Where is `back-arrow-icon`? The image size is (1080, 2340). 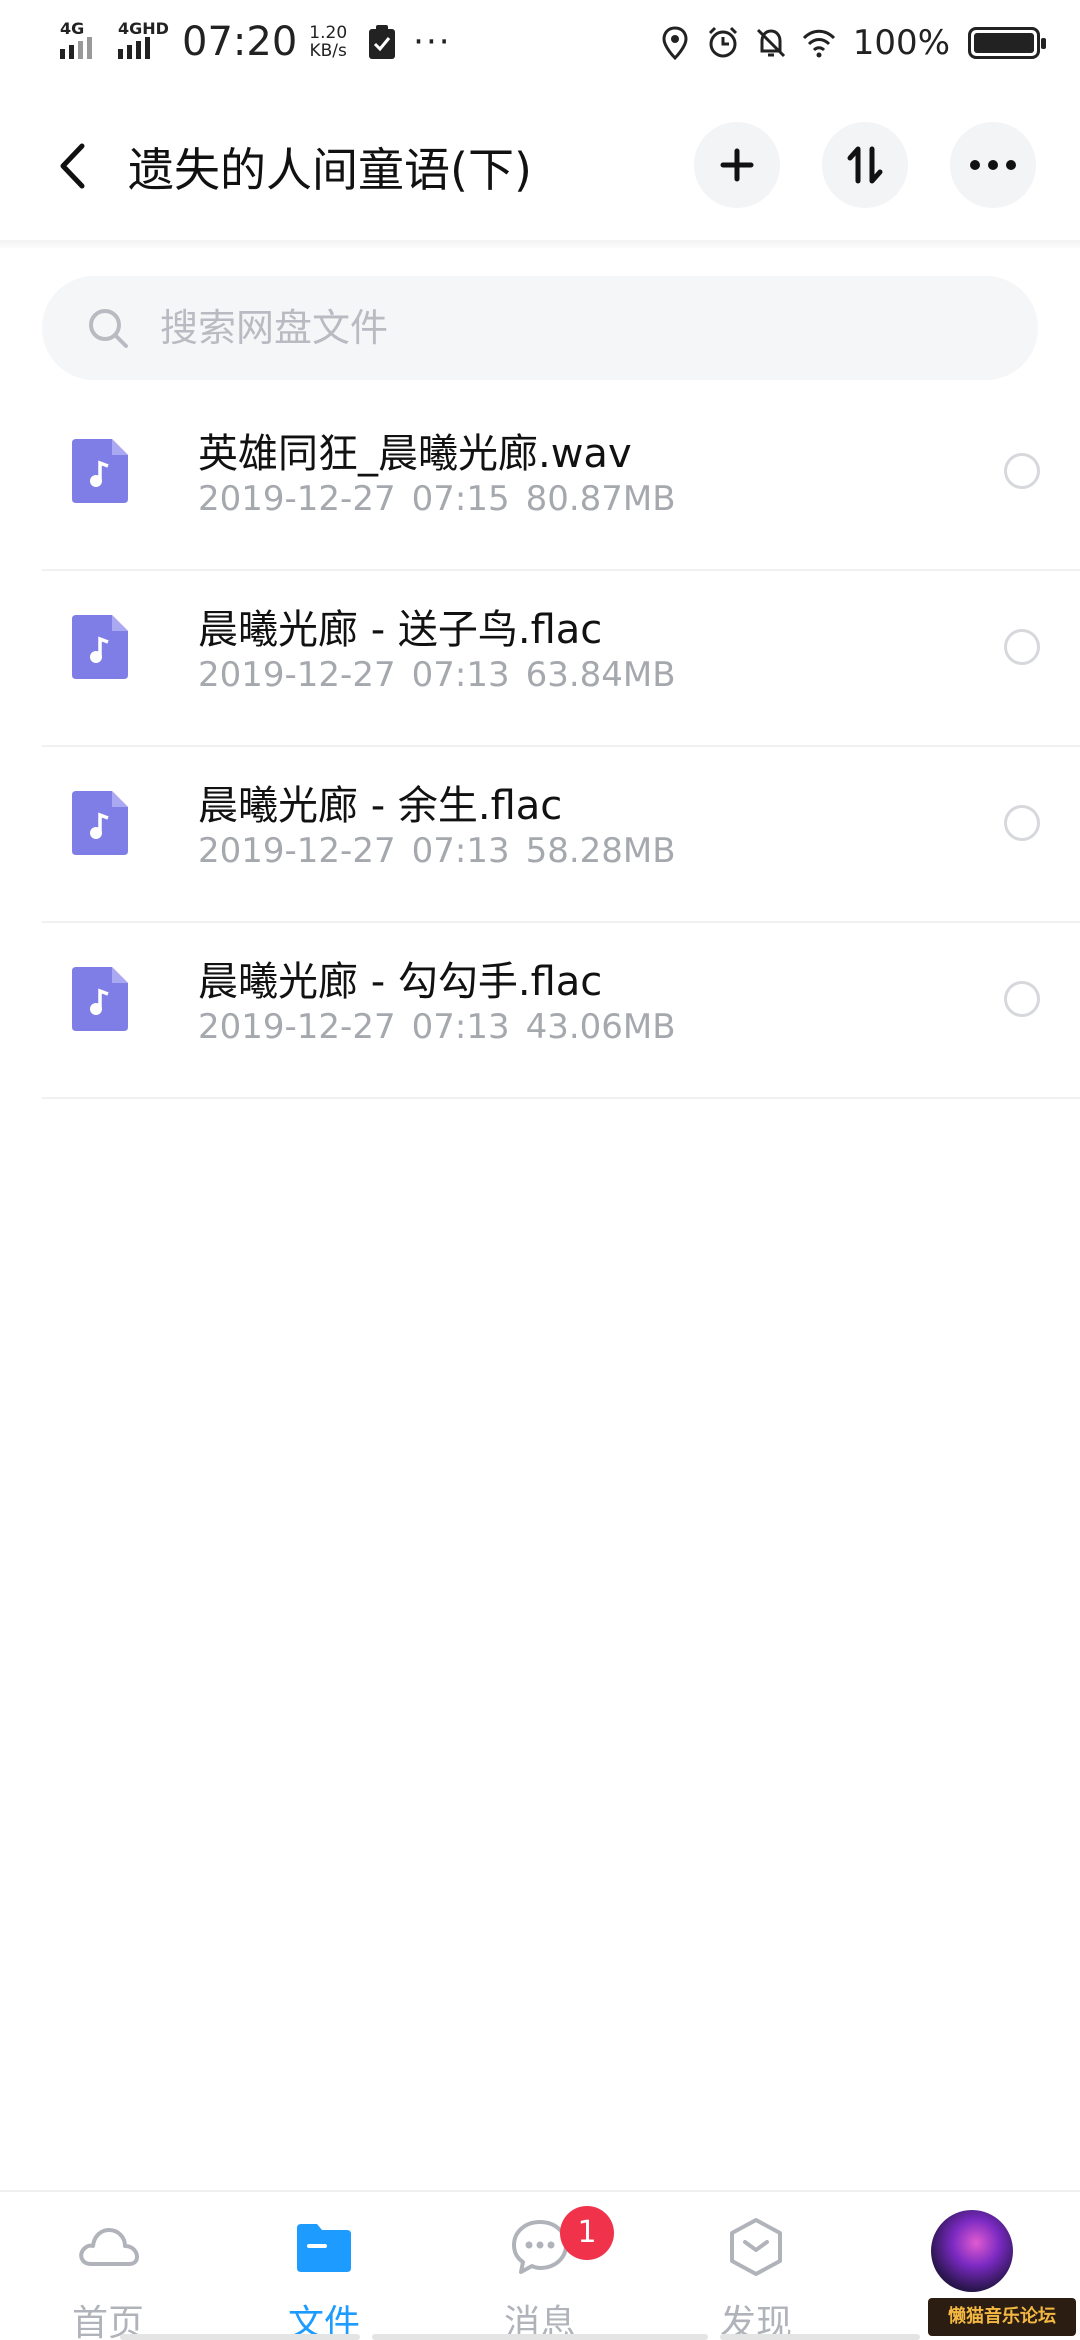
back-arrow-icon is located at coordinates (72, 166).